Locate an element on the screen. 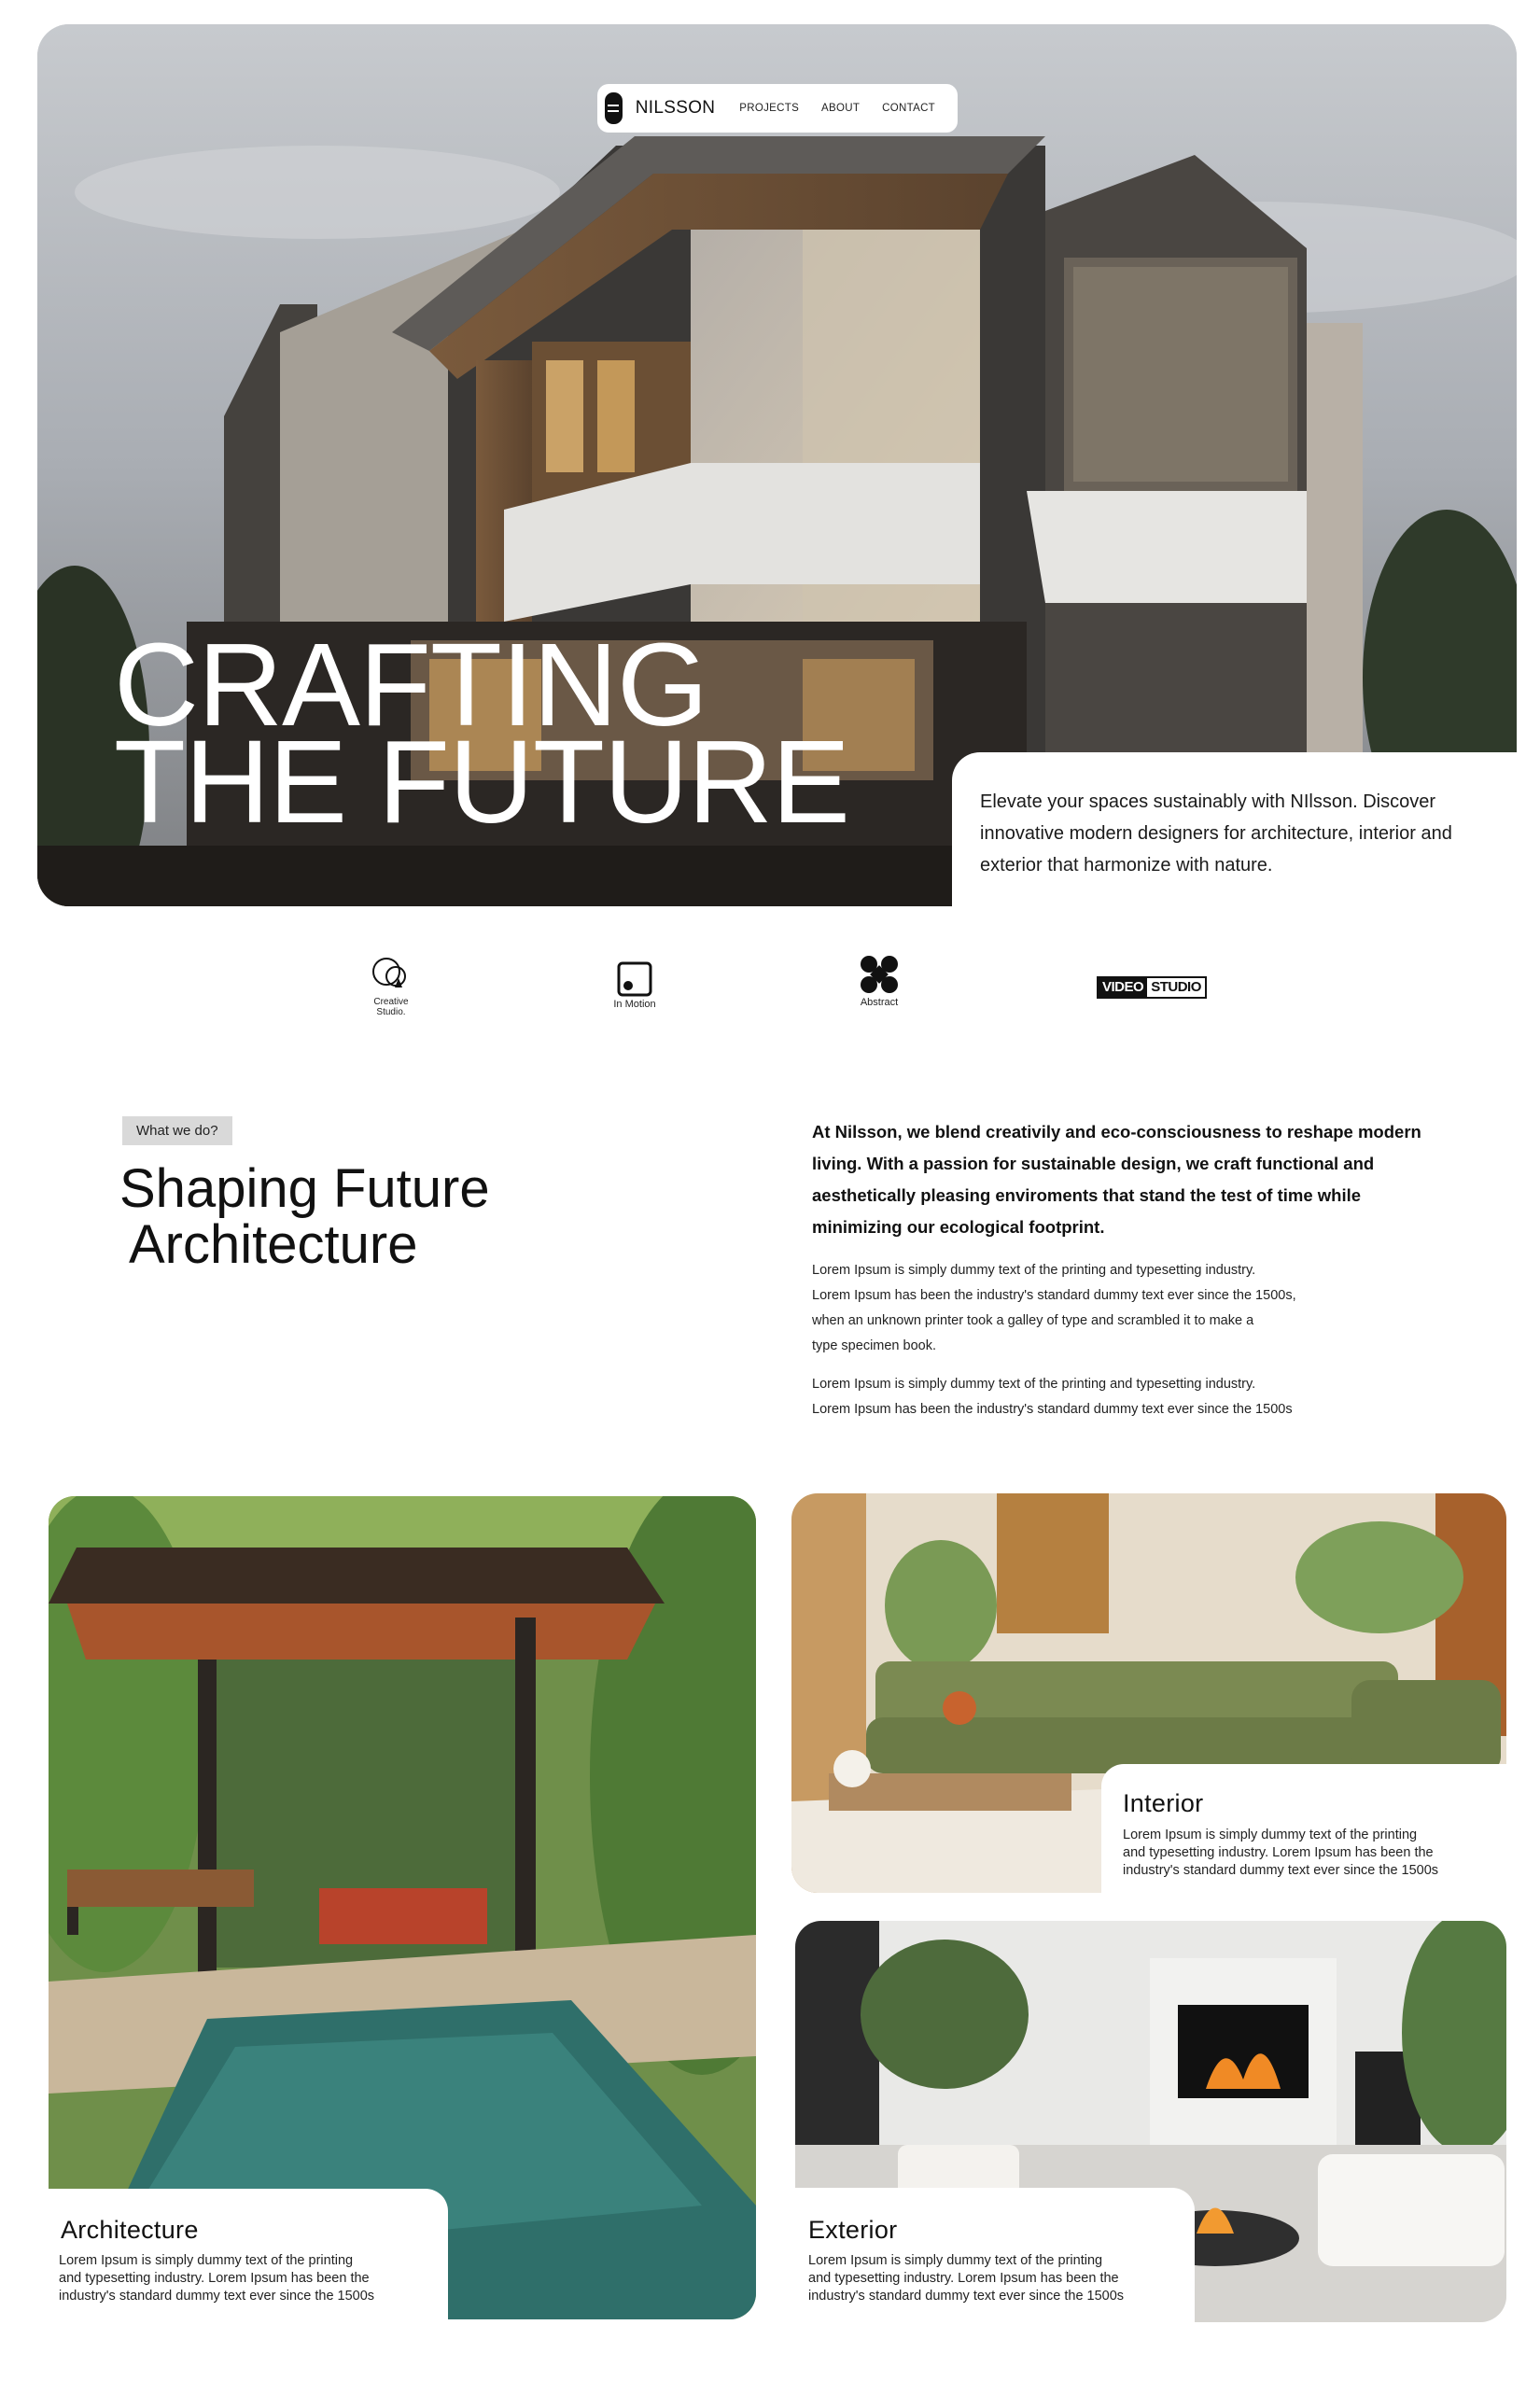 The image size is (1540, 2395). menu-logo-icon is located at coordinates (614, 108).